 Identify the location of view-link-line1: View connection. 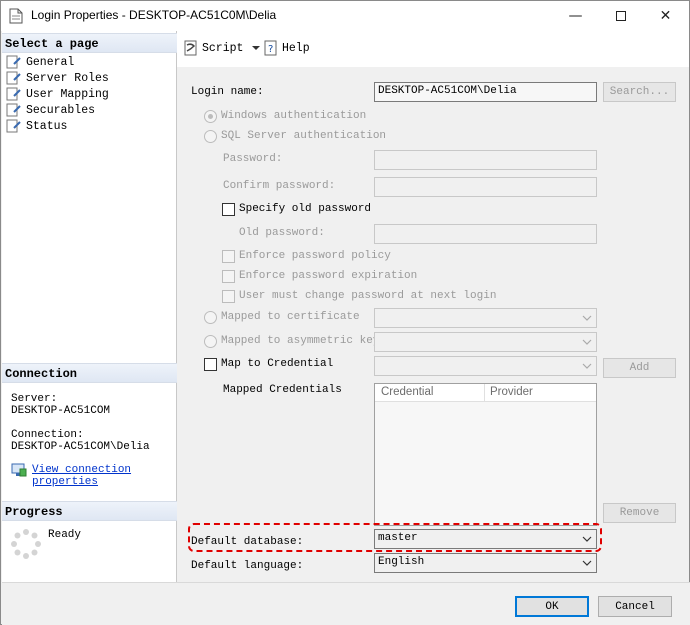
(82, 470).